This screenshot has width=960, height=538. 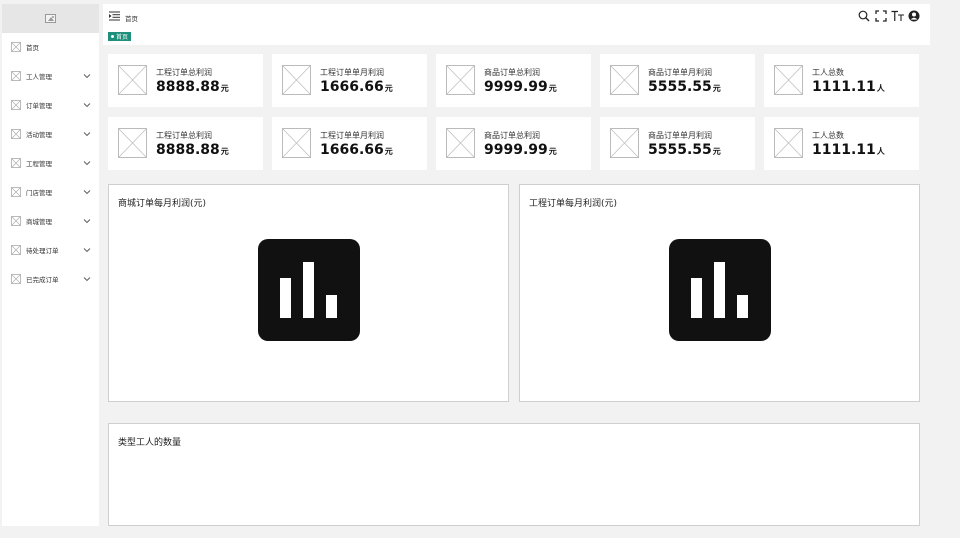 What do you see at coordinates (914, 16) in the screenshot?
I see `user-icon` at bounding box center [914, 16].